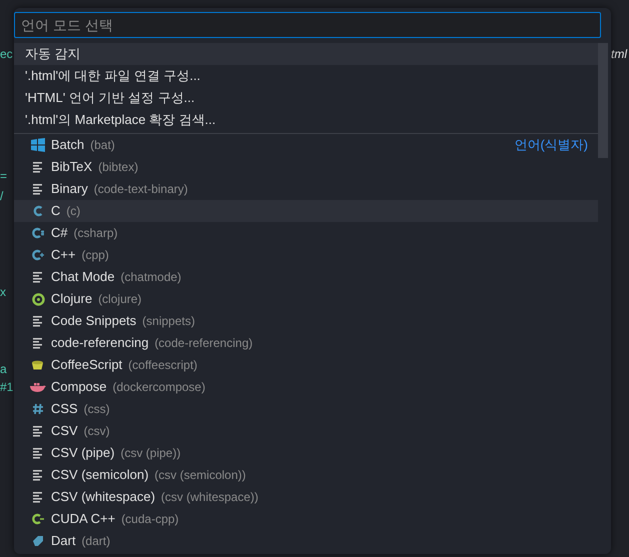 The width and height of the screenshot is (629, 557). What do you see at coordinates (95, 255) in the screenshot?
I see `language-id: (cpp)` at bounding box center [95, 255].